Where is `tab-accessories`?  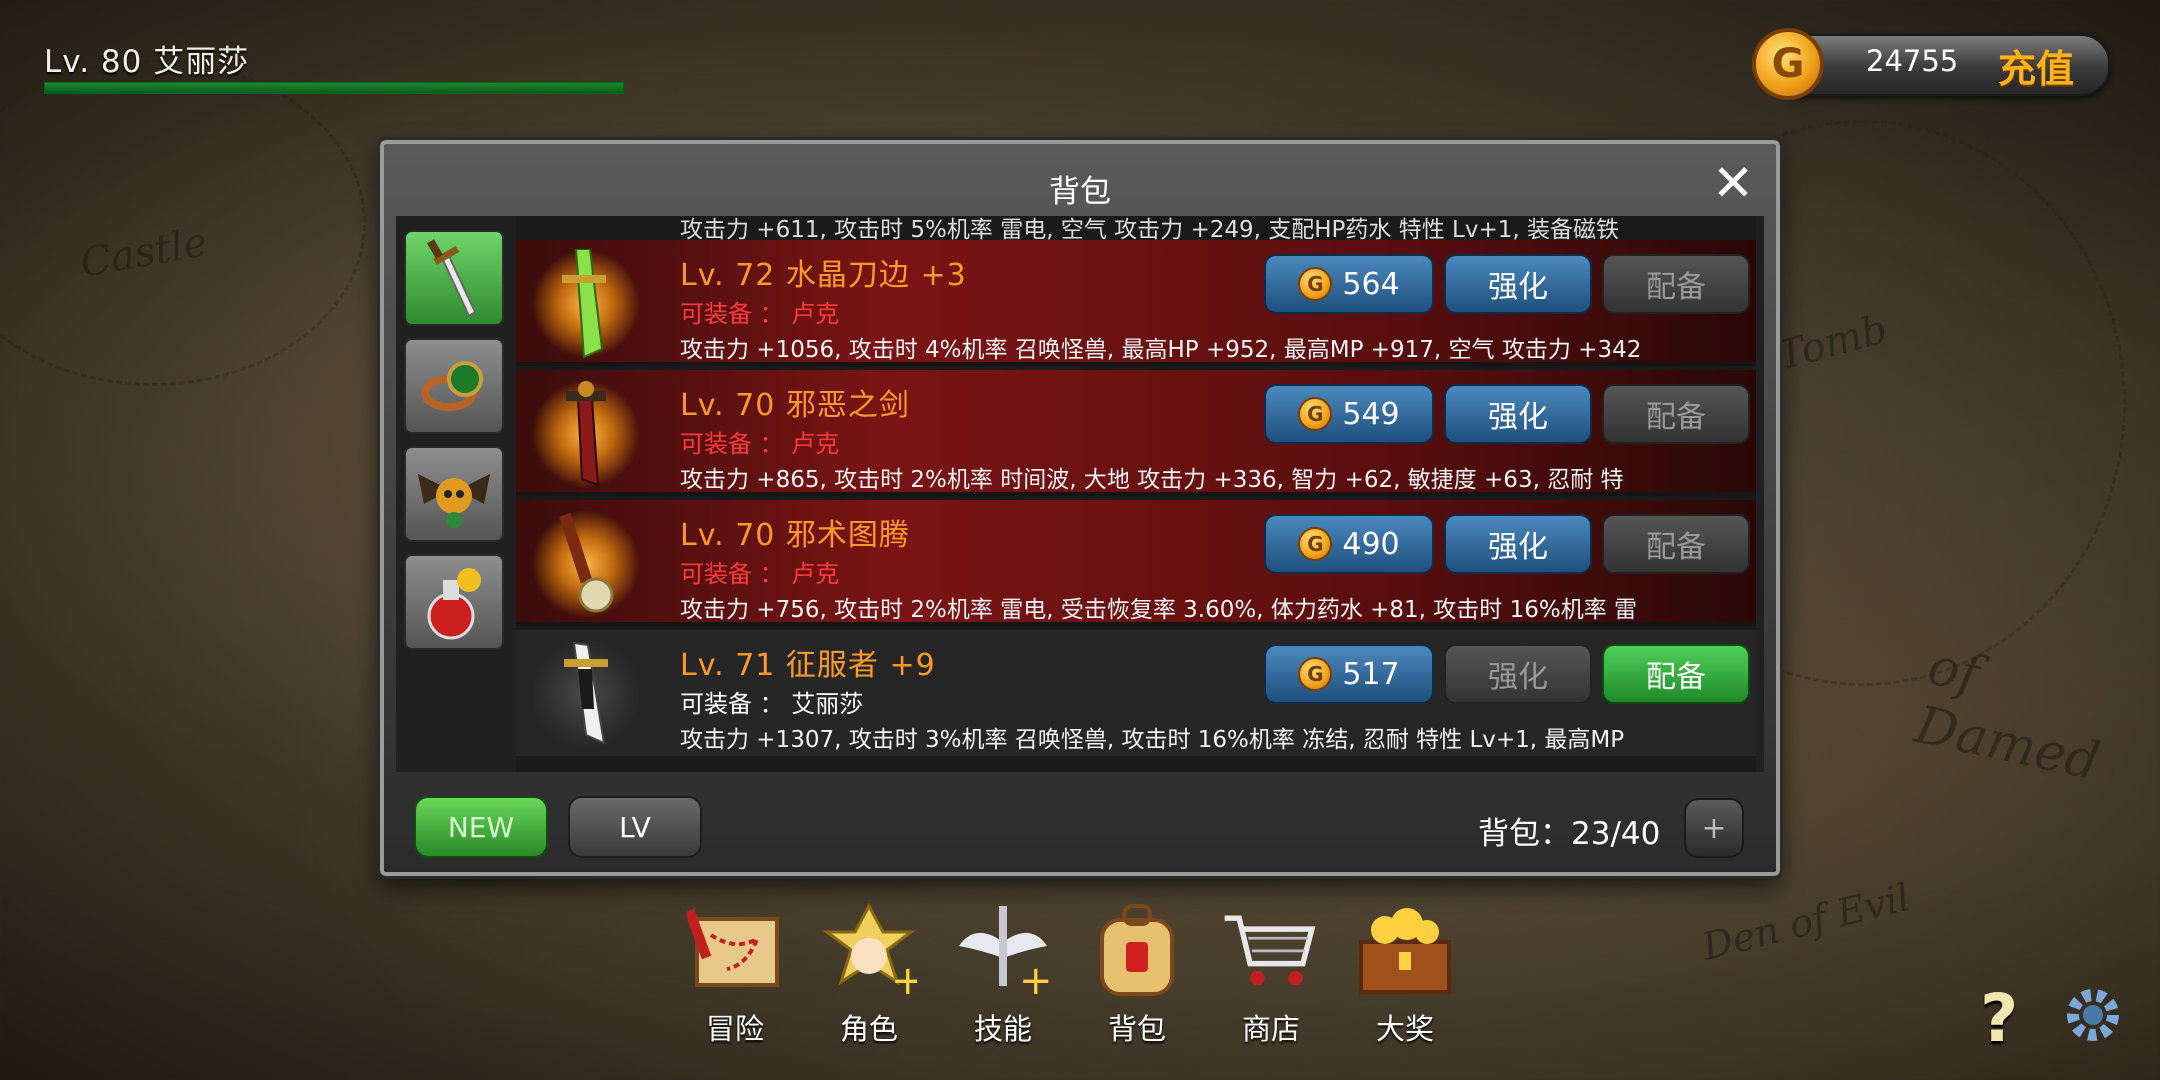
tab-accessories is located at coordinates (454, 386).